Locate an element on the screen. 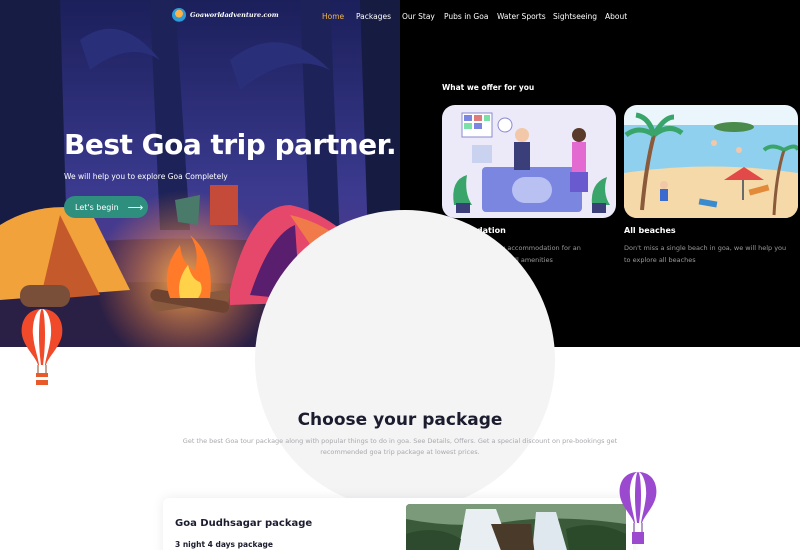  lets-begin-button: Let's begin ⟶ is located at coordinates (106, 207).